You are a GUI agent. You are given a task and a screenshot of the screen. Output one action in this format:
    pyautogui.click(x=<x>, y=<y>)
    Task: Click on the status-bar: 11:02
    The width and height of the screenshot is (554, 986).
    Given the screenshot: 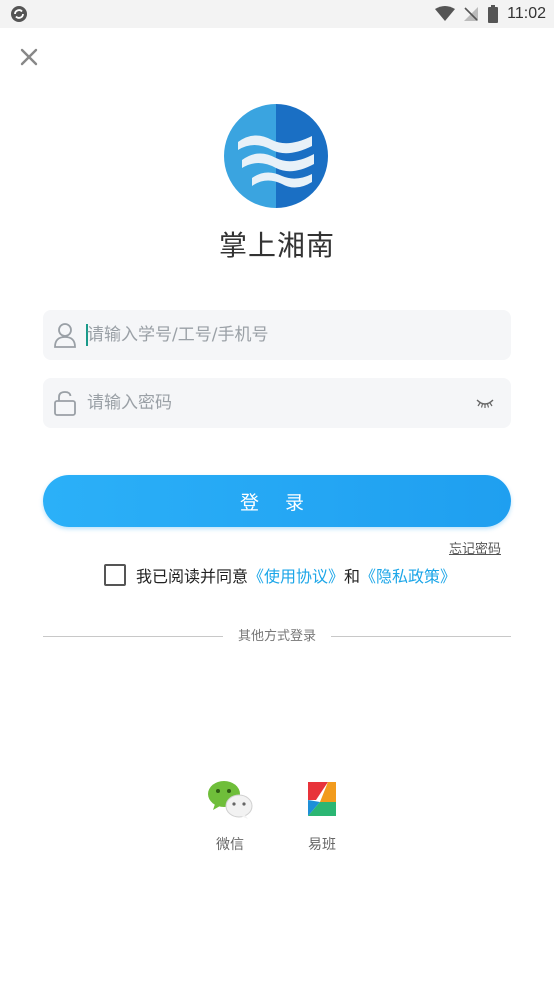 What is the action you would take?
    pyautogui.click(x=277, y=14)
    